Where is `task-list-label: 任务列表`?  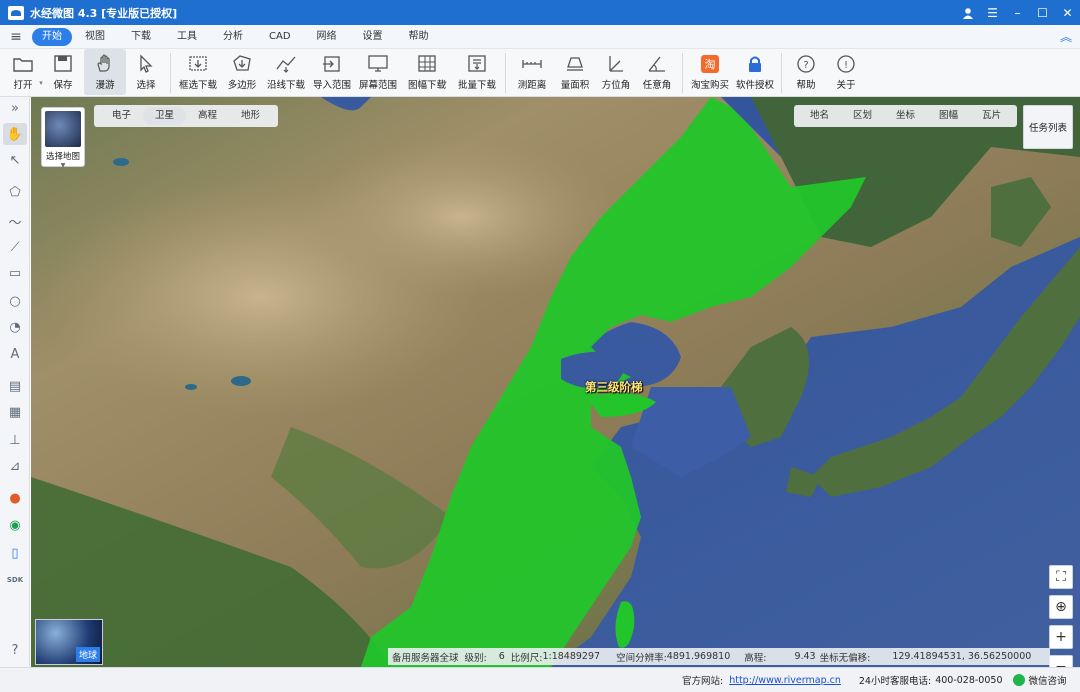
task-list-label: 任务列表 is located at coordinates (1047, 128).